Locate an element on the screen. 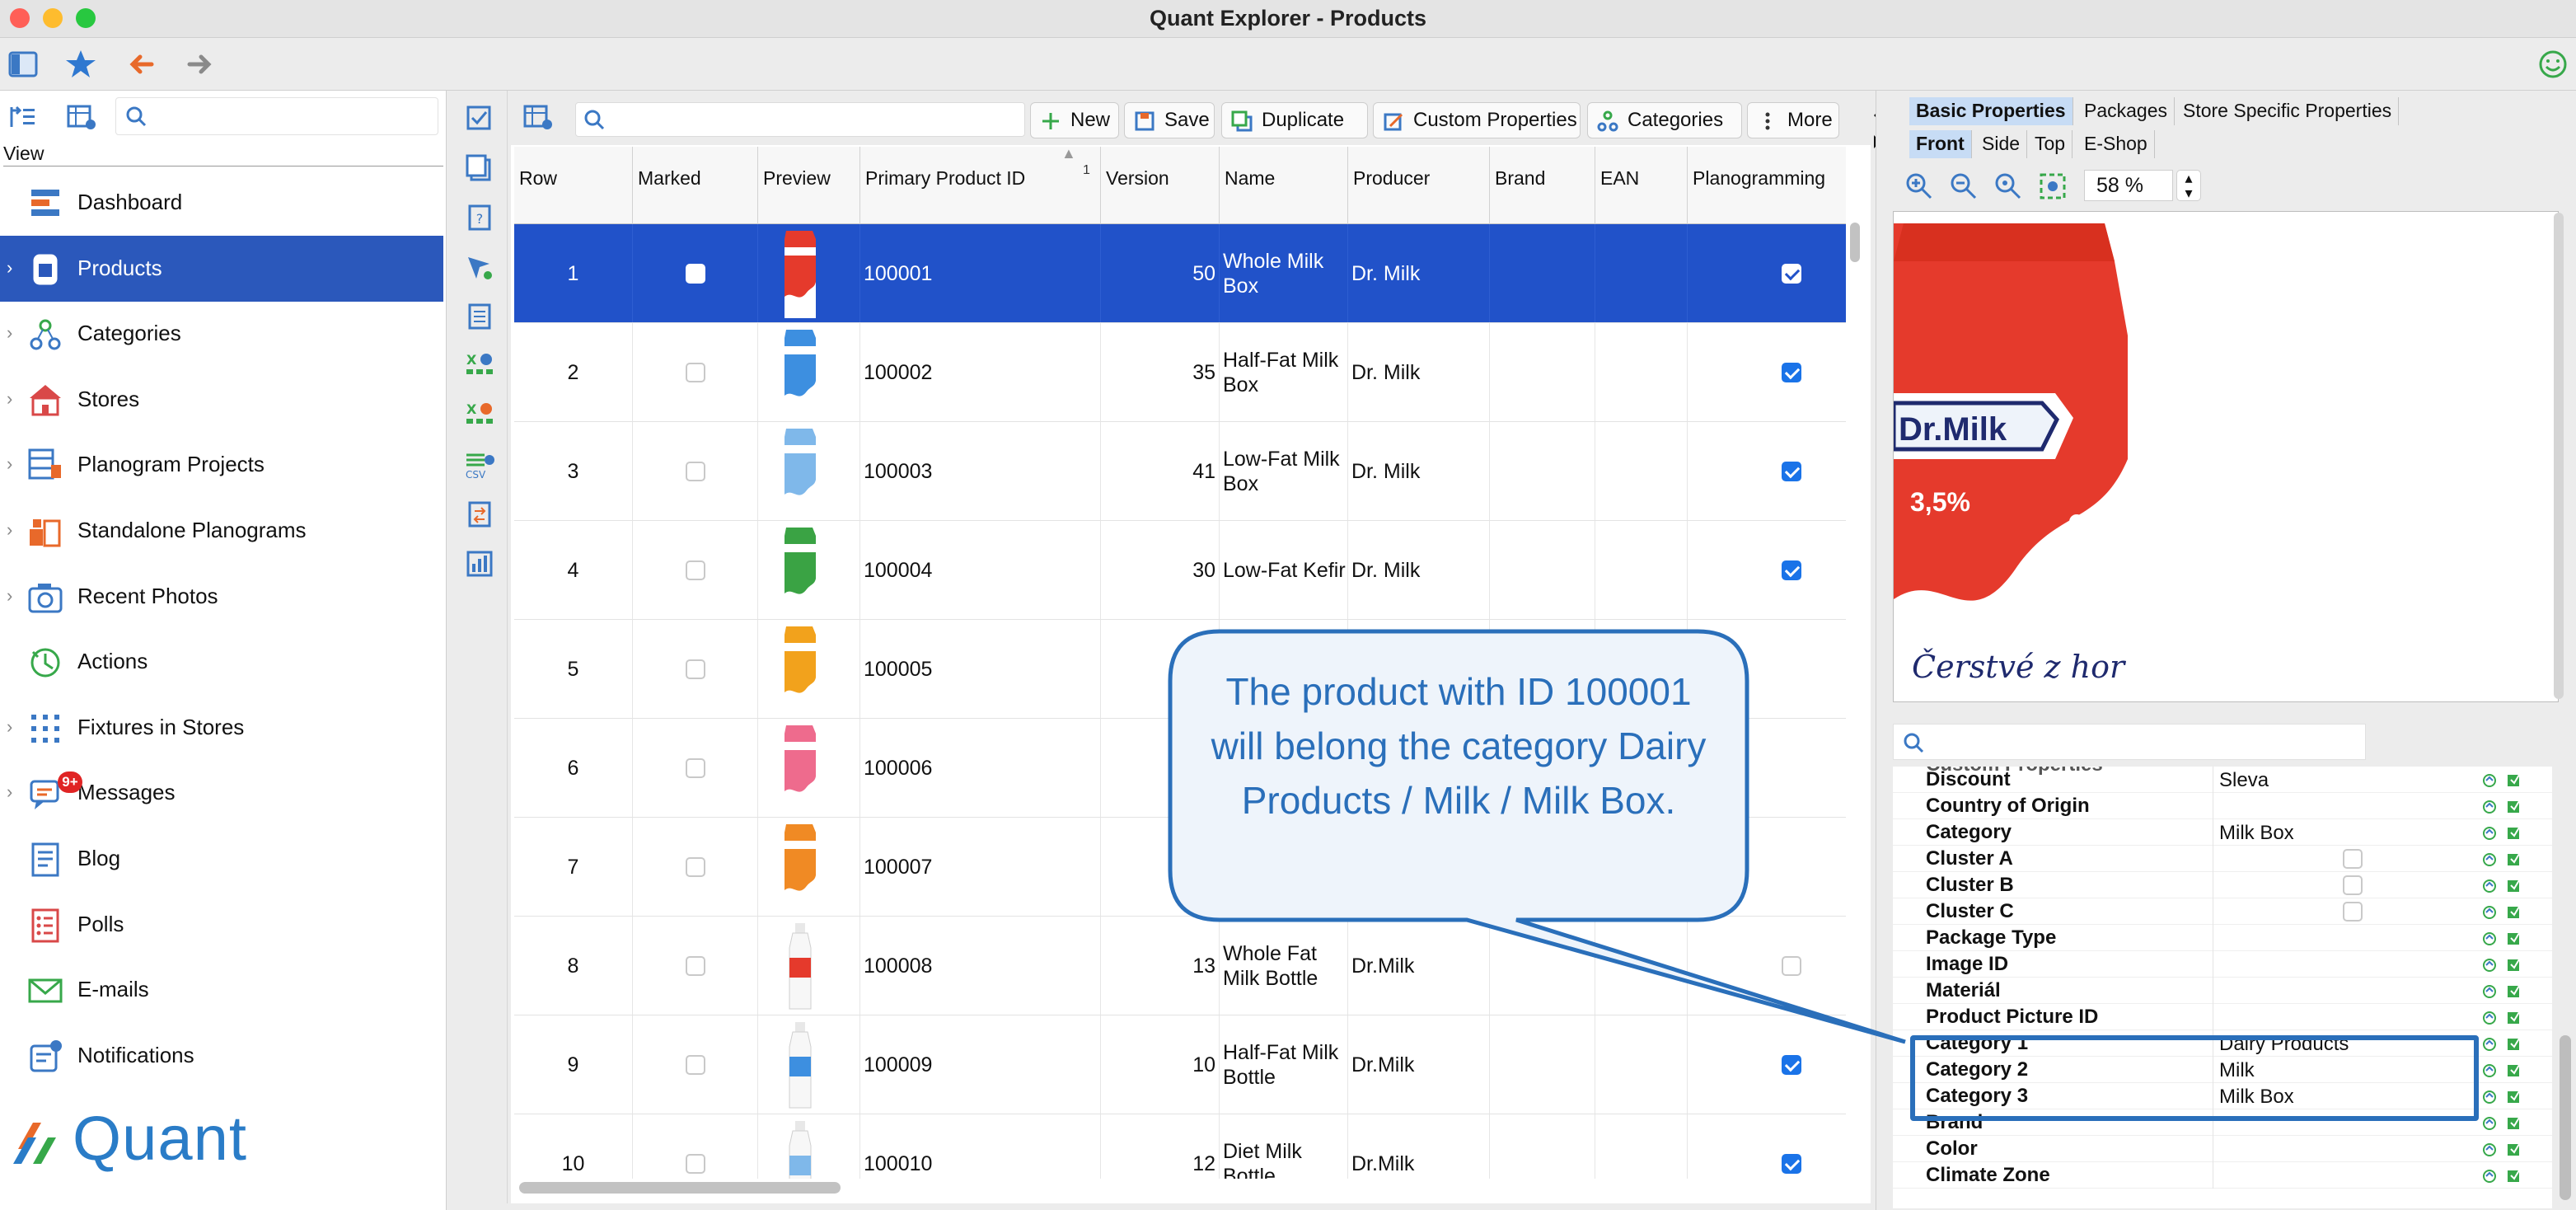 The width and height of the screenshot is (2576, 1210). column-header-producer: Producer is located at coordinates (1419, 185).